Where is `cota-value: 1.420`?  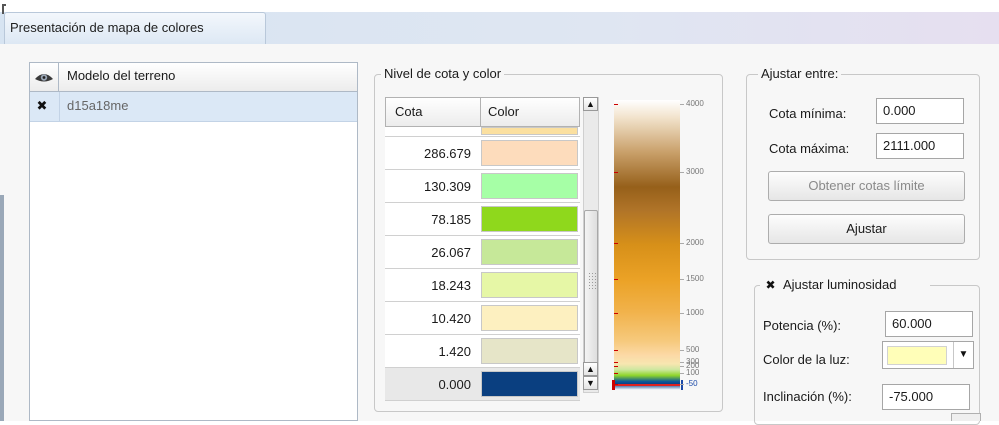
cota-value: 1.420 is located at coordinates (427, 351).